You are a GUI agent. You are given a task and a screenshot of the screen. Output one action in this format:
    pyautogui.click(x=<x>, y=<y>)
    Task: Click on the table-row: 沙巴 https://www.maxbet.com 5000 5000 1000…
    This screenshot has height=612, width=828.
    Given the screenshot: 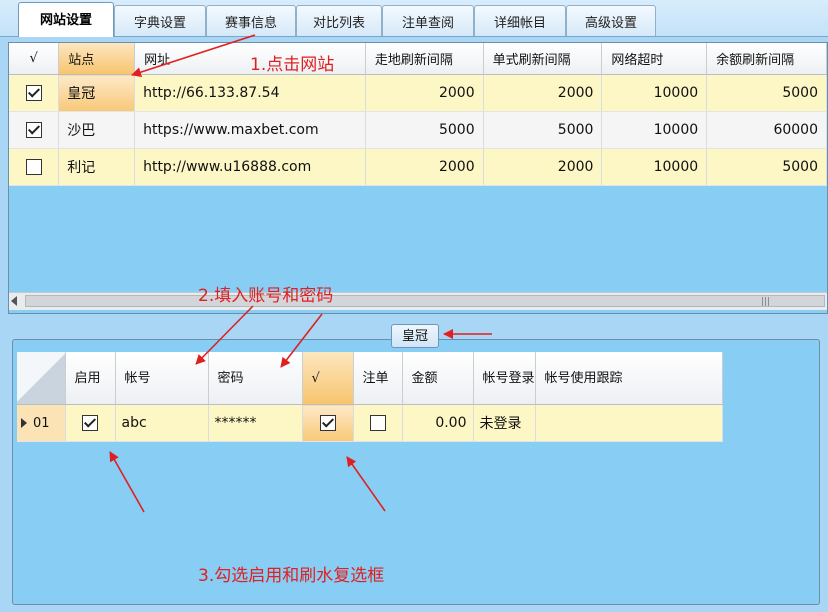 What is the action you would take?
    pyautogui.click(x=418, y=130)
    